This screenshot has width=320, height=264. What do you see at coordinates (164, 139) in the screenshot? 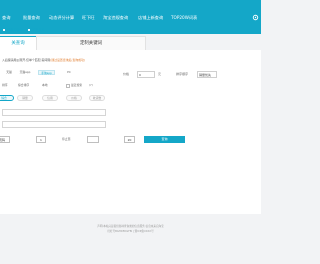
I see `query-button: 查询` at bounding box center [164, 139].